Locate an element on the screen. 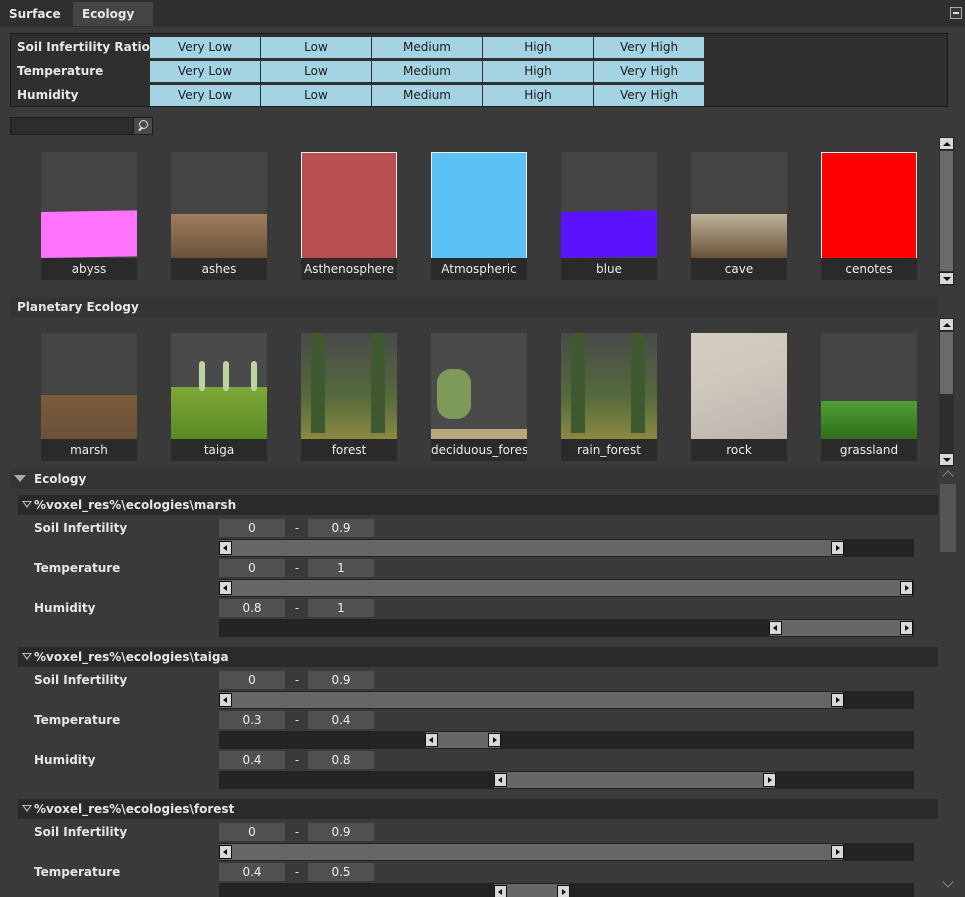  range-min-field: 0.3 is located at coordinates (252, 720).